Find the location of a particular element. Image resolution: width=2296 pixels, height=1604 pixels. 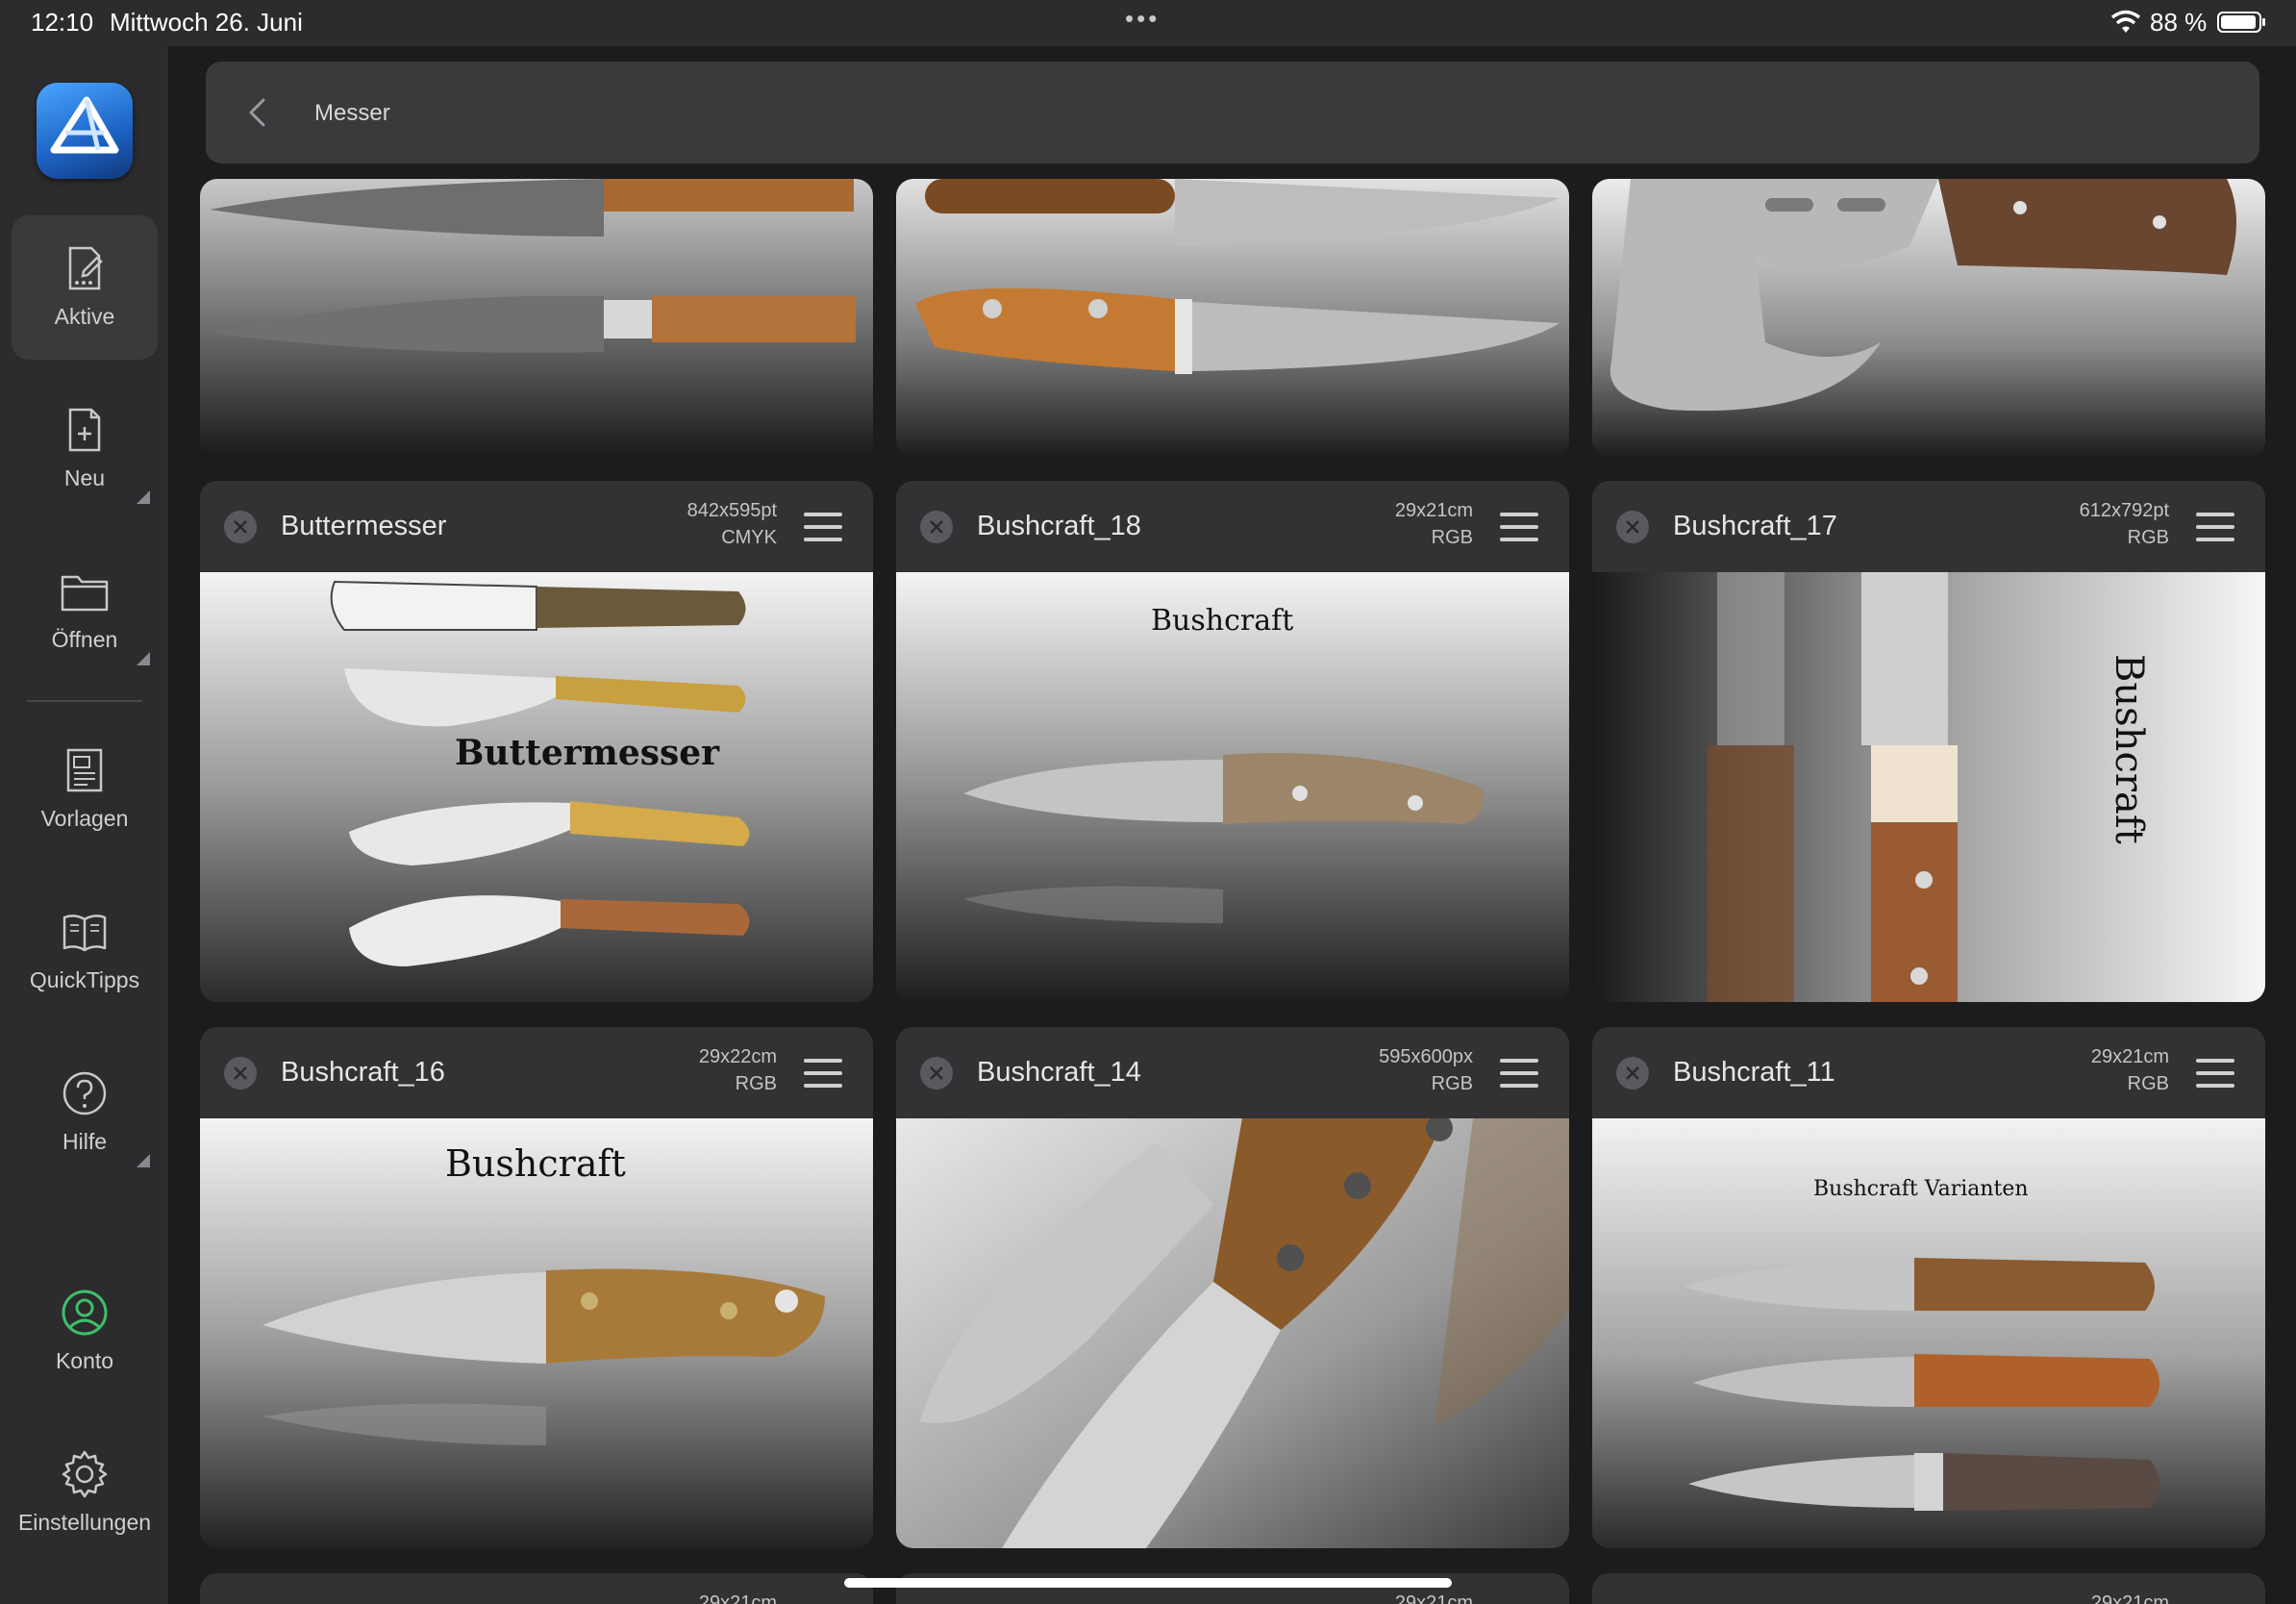

new-document-icon is located at coordinates (84, 430).